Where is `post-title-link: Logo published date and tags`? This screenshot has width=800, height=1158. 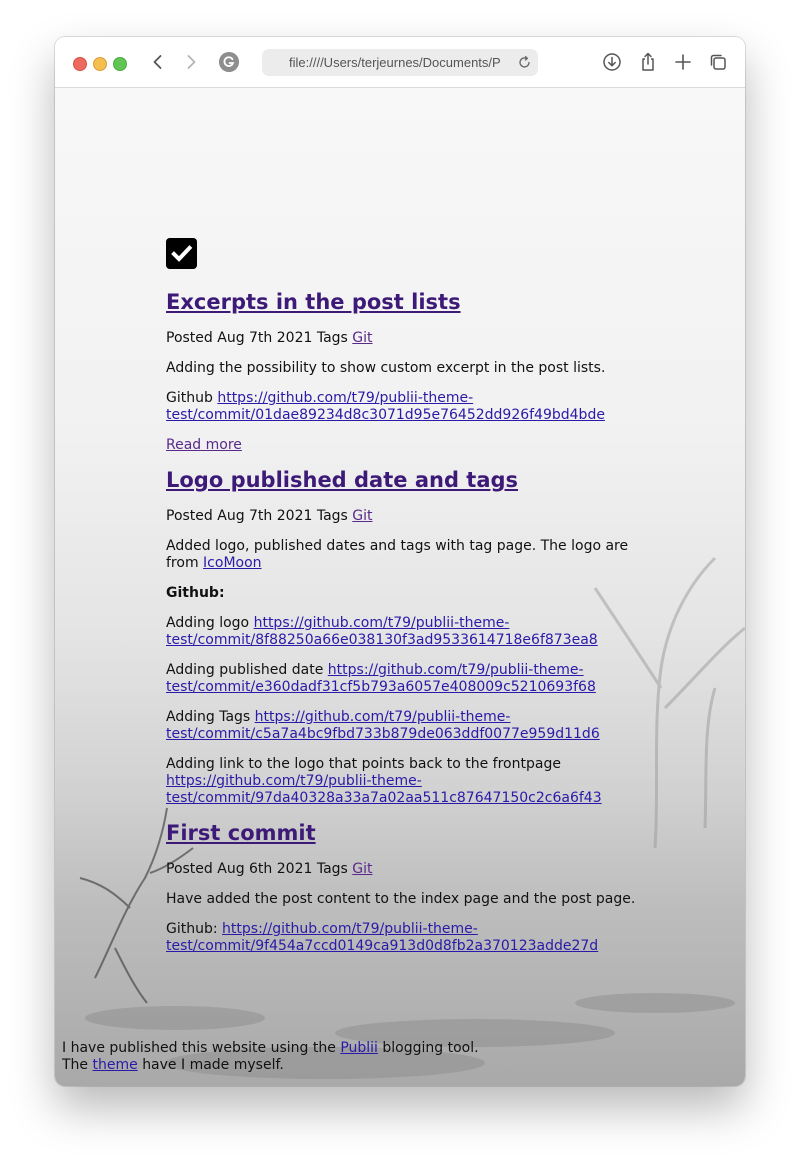 post-title-link: Logo published date and tags is located at coordinates (342, 480).